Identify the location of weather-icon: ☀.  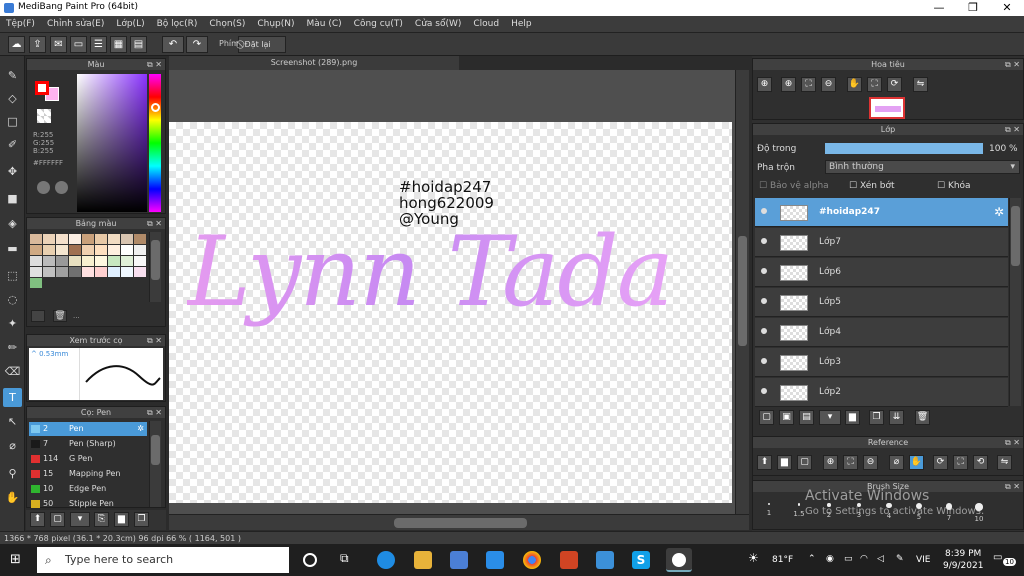
(753, 558).